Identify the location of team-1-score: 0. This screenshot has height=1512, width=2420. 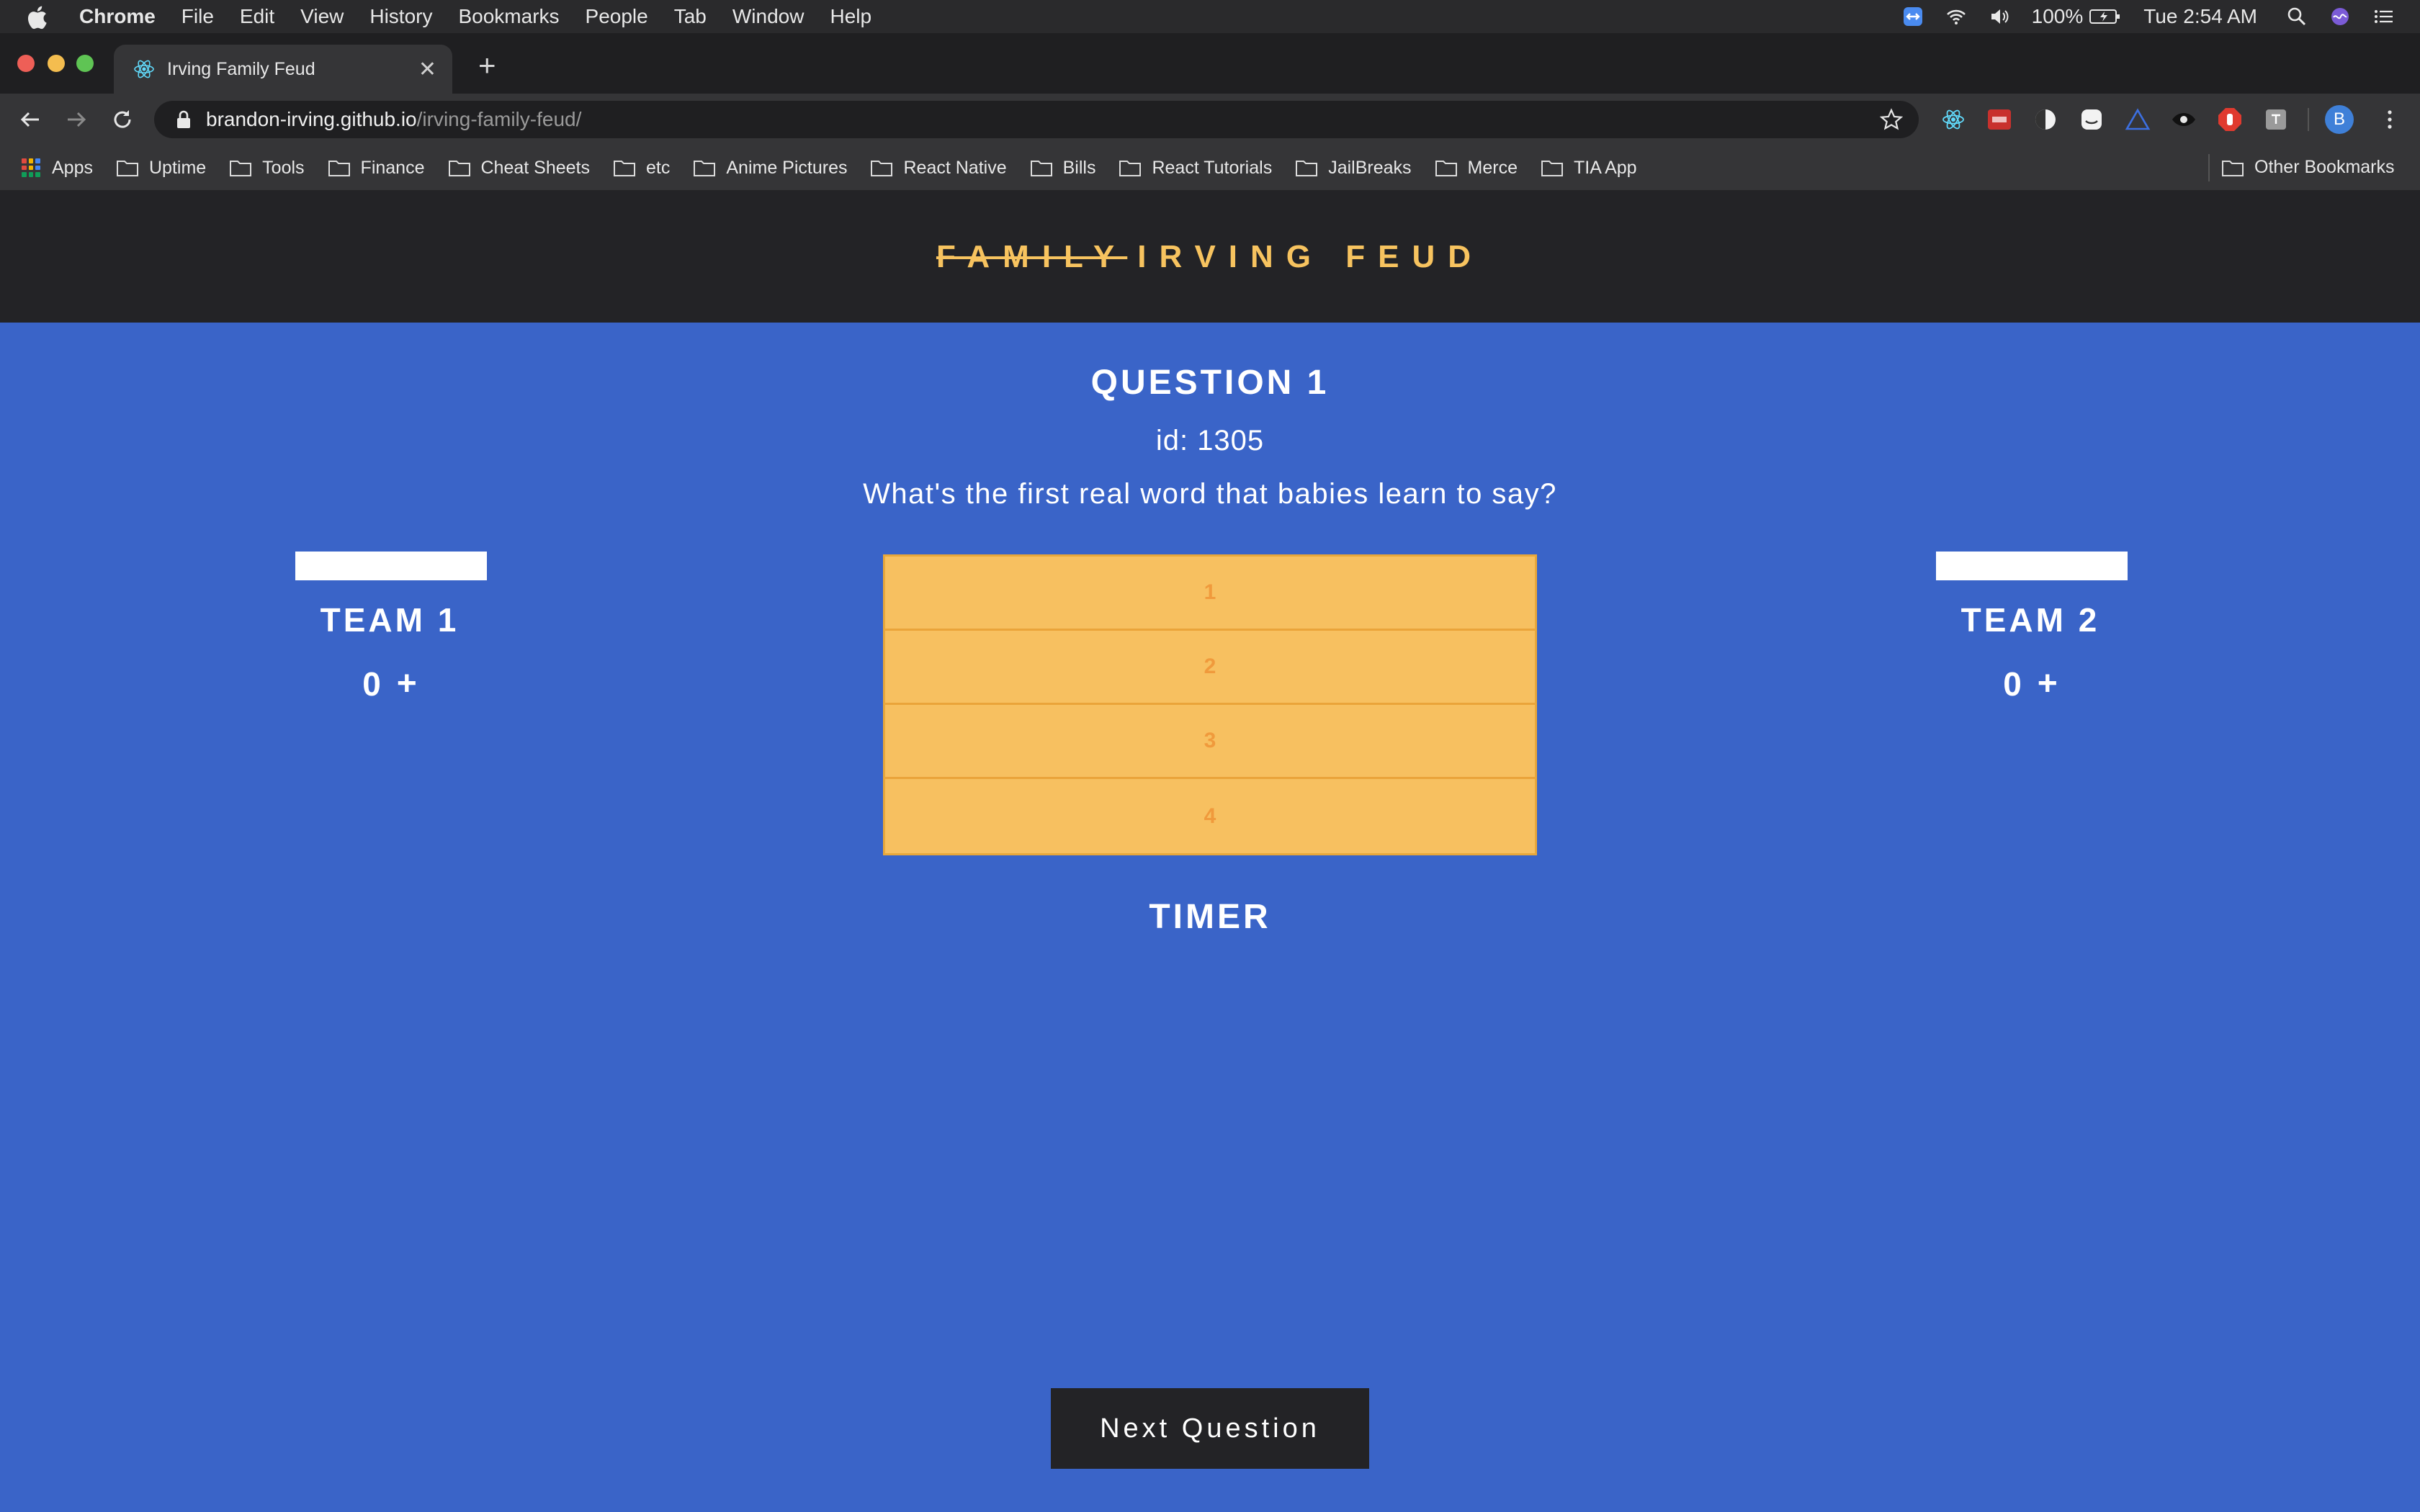
(371, 684).